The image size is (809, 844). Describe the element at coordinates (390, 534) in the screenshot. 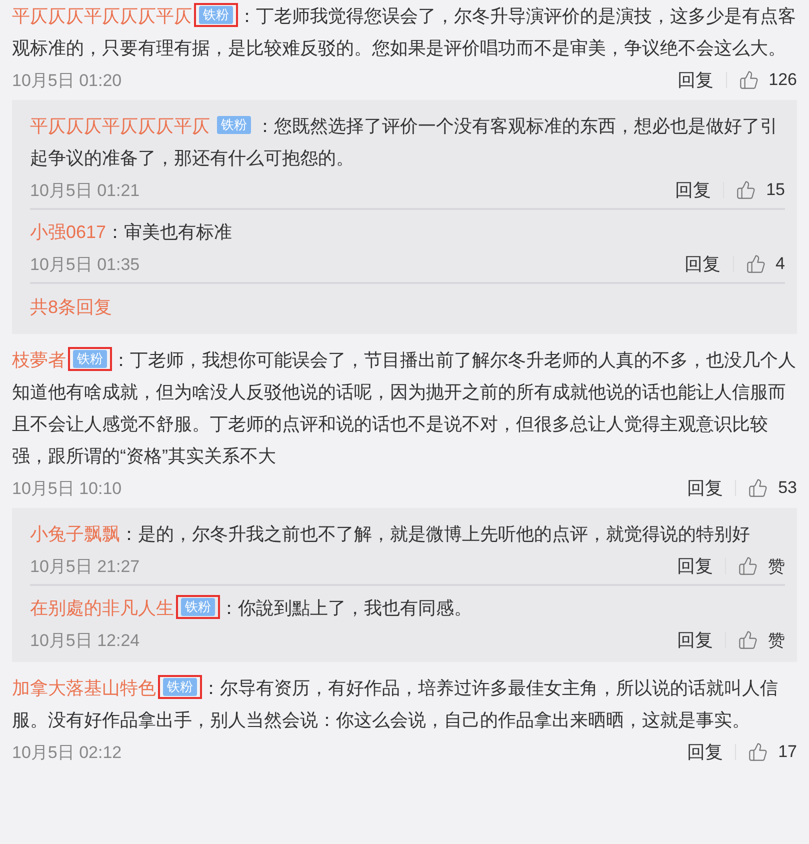

I see `comment-text: 小兔子飘飘：是的，尔冬升我之前也不了解，就是微博上先听他的点评，就觉得说的特别好` at that location.